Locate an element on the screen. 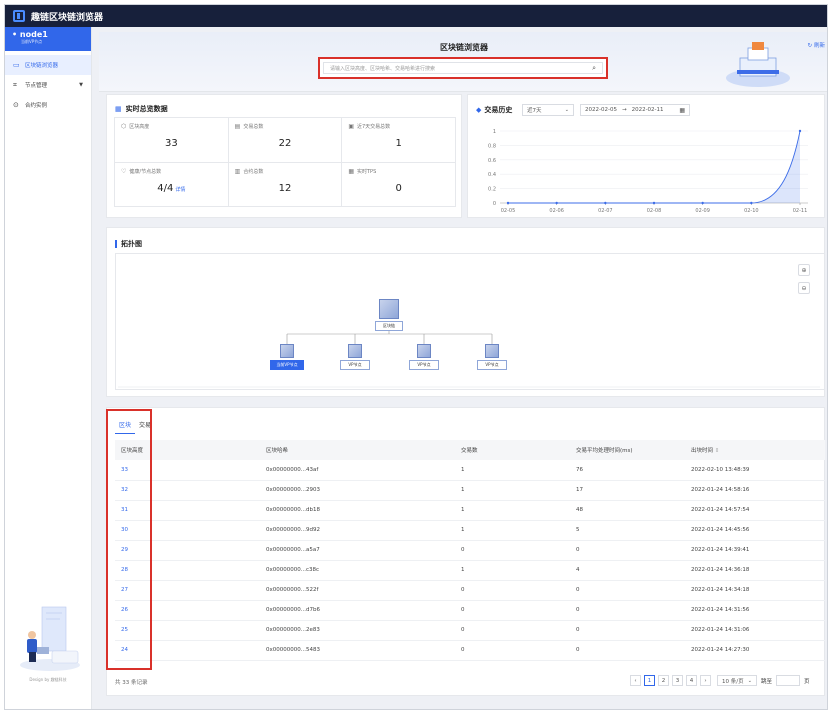 Image resolution: width=832 pixels, height=714 pixels. table-row: 27 0x00000000...522f 0 0 2022-01-24 14:34:18 is located at coordinates (470, 590).